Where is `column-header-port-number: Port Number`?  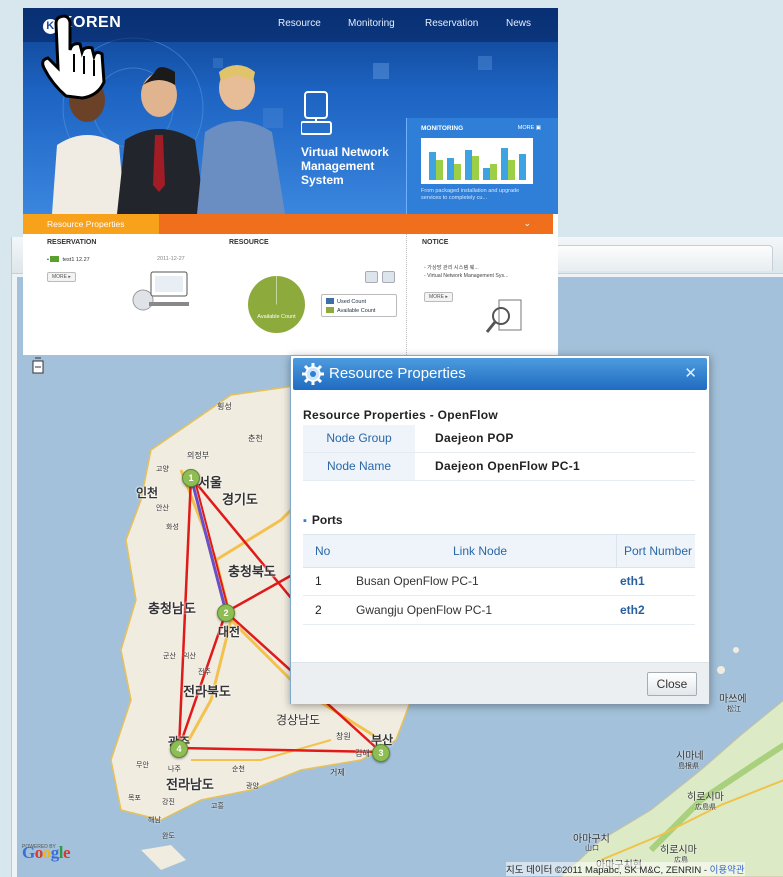
column-header-port-number: Port Number is located at coordinates (658, 551).